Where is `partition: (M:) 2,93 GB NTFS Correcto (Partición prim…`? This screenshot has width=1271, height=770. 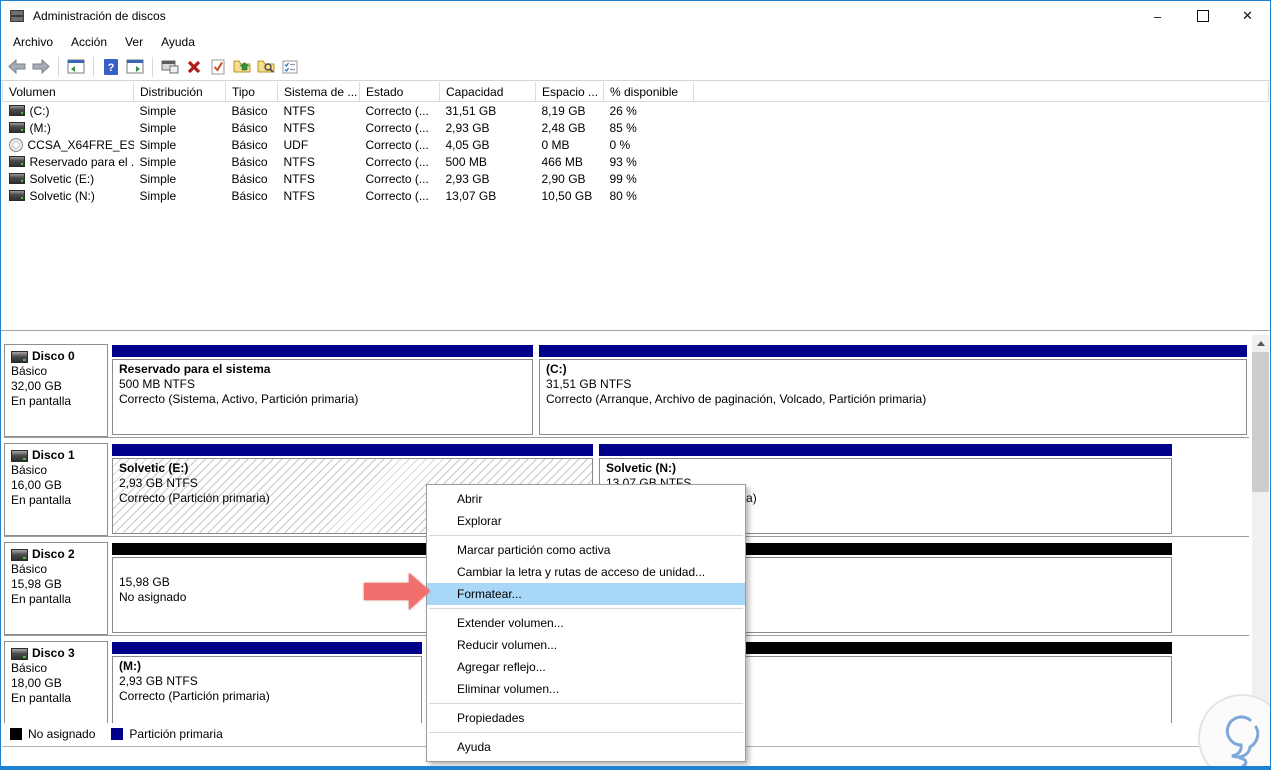
partition: (M:) 2,93 GB NTFS Correcto (Partición prim… is located at coordinates (267, 682).